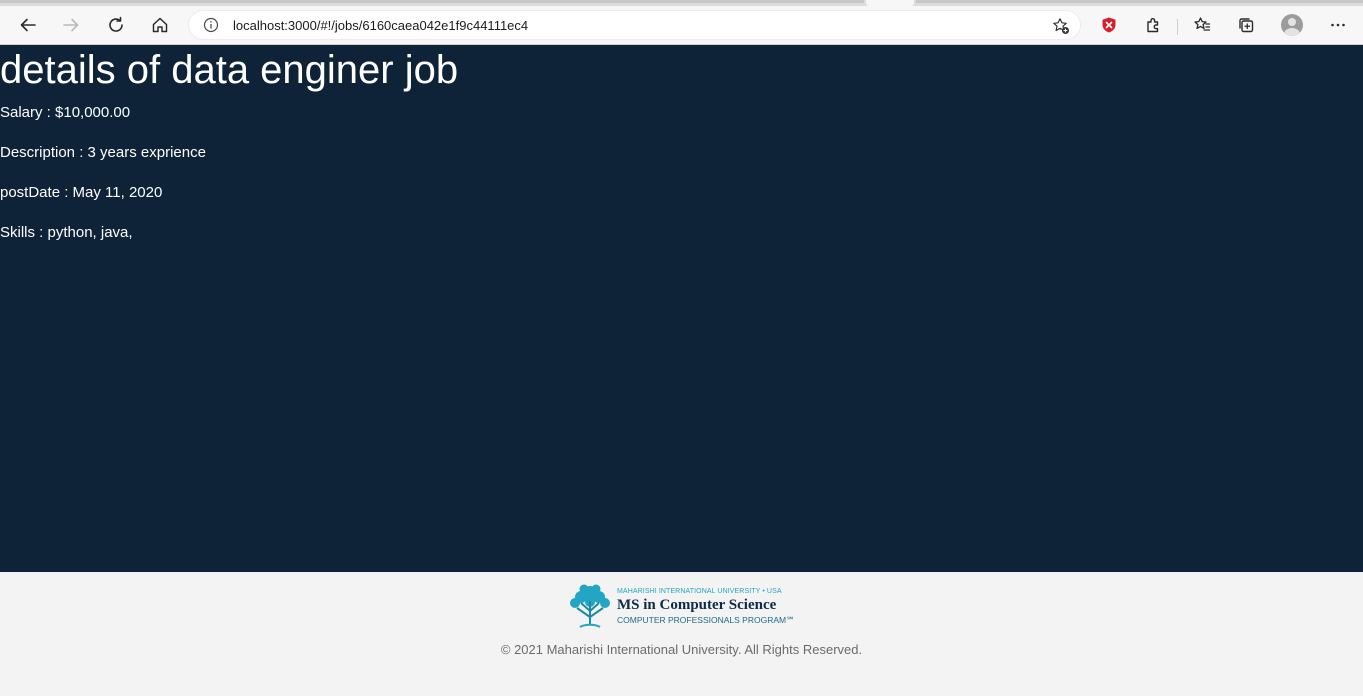  I want to click on back-arrow-icon, so click(28, 25).